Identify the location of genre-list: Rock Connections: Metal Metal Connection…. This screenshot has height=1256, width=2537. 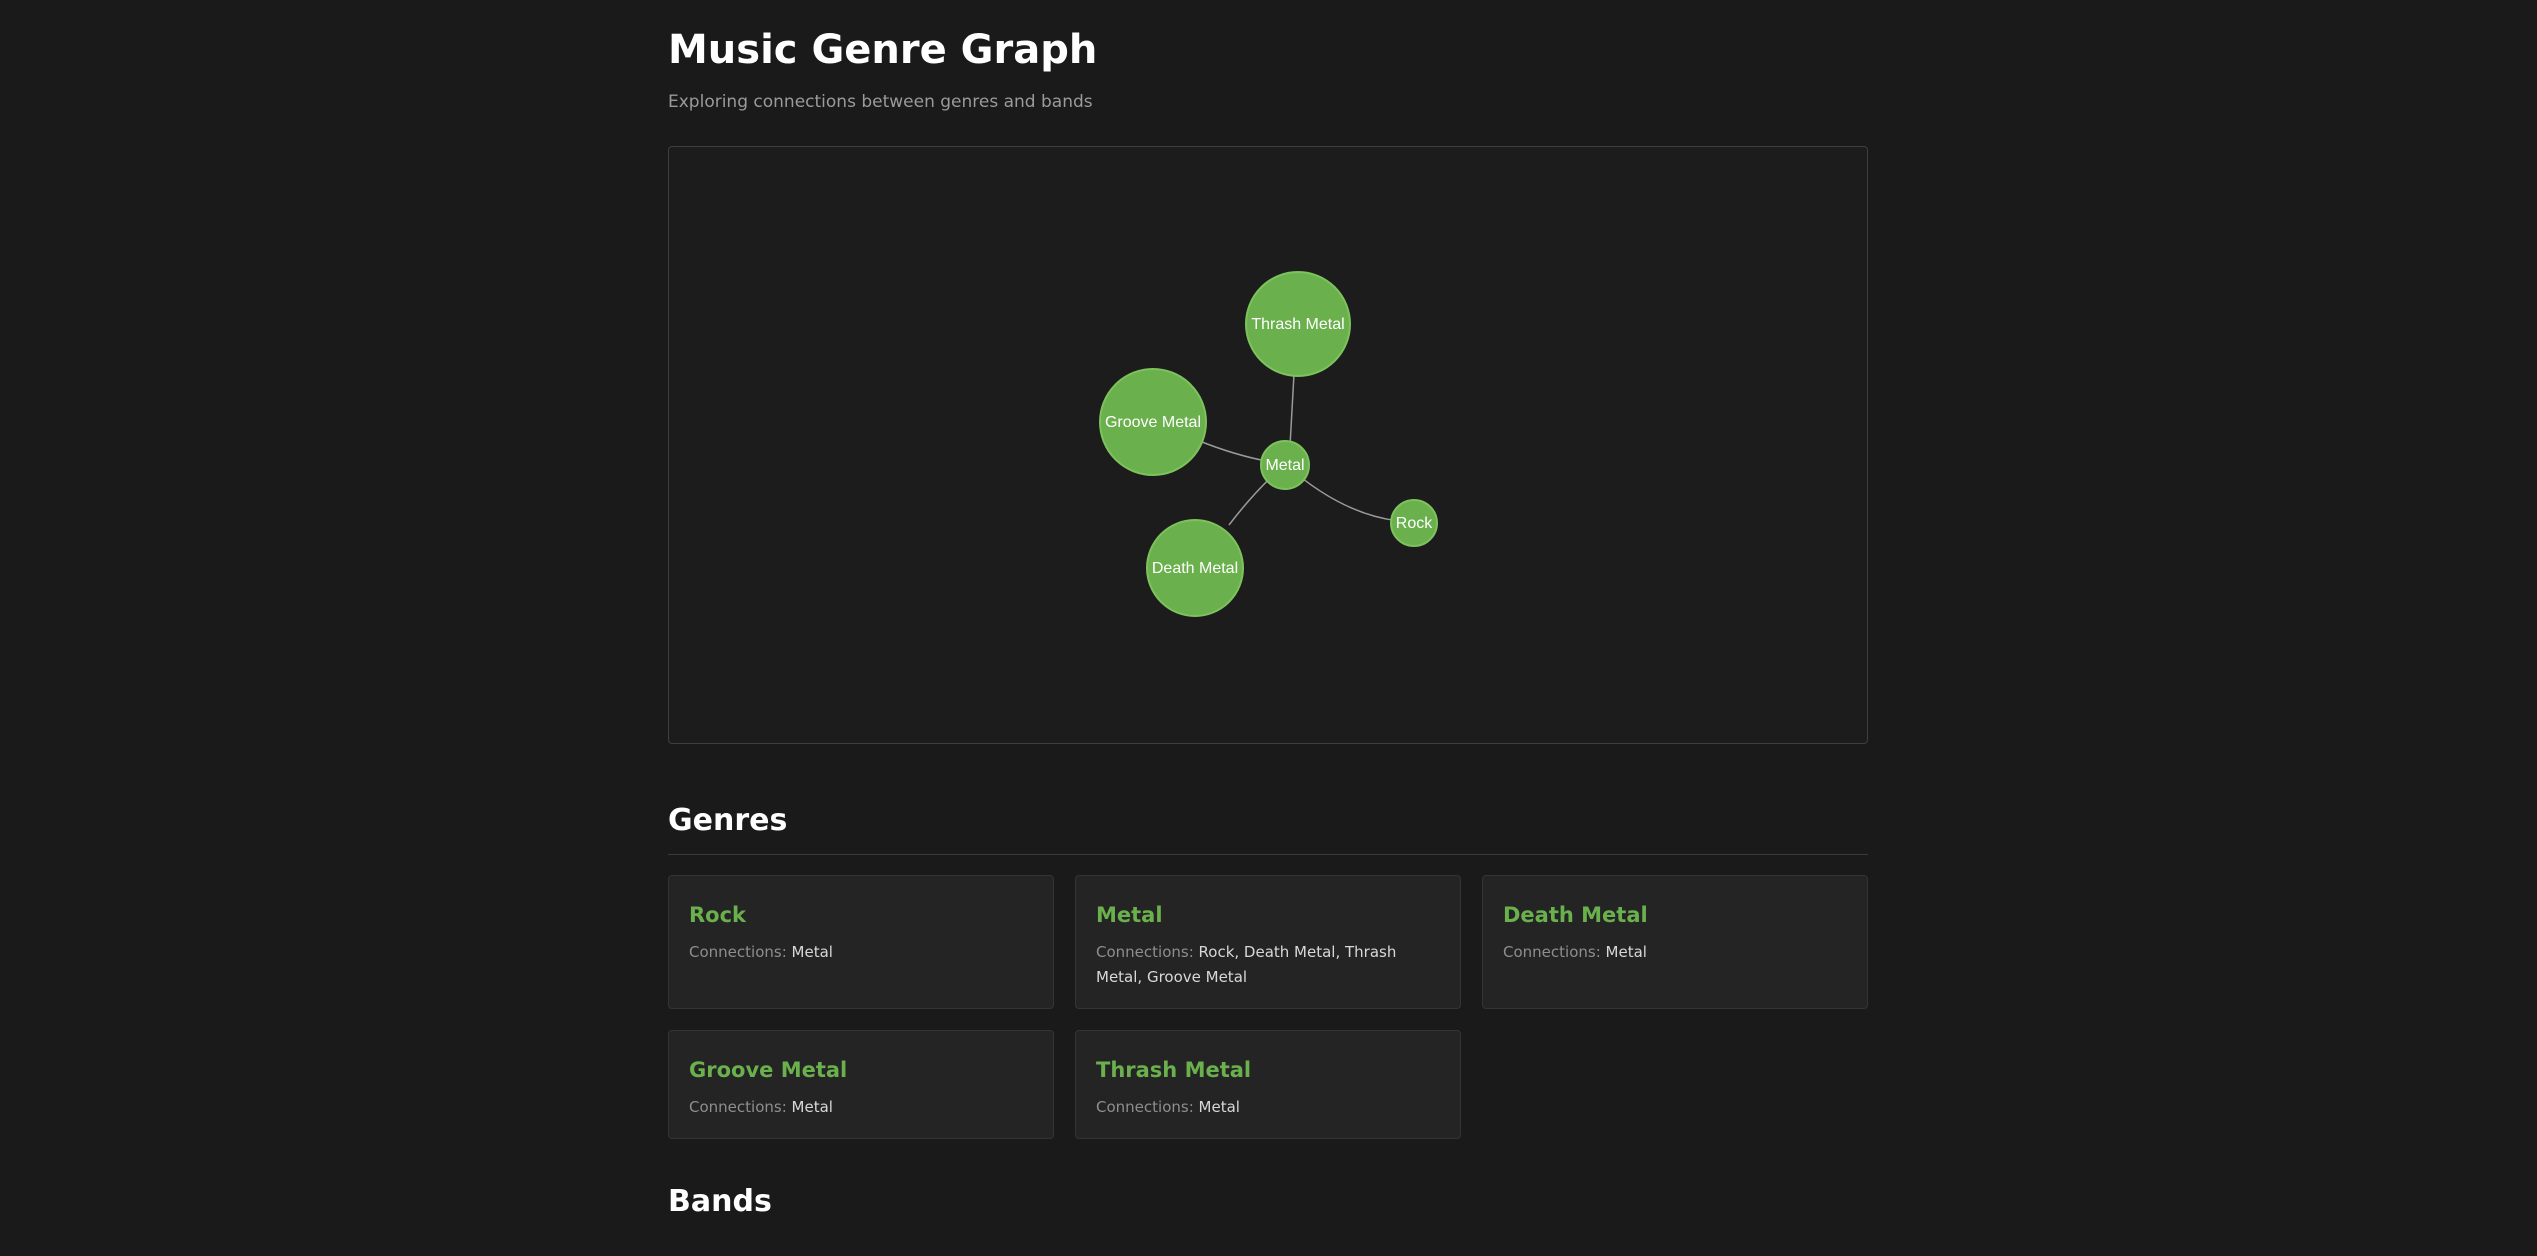
(1268, 1007).